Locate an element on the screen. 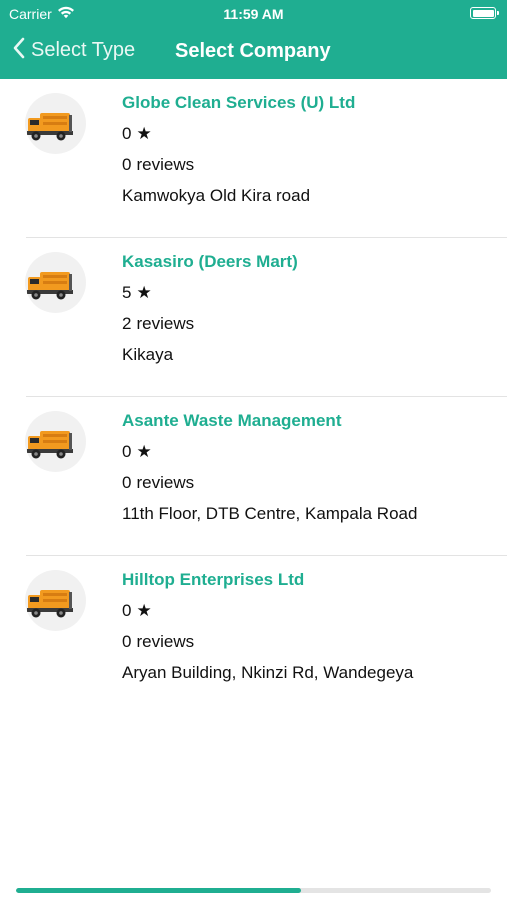 Image resolution: width=507 pixels, height=900 pixels. company-name: Hilltop Enterprises Ltd is located at coordinates (213, 579).